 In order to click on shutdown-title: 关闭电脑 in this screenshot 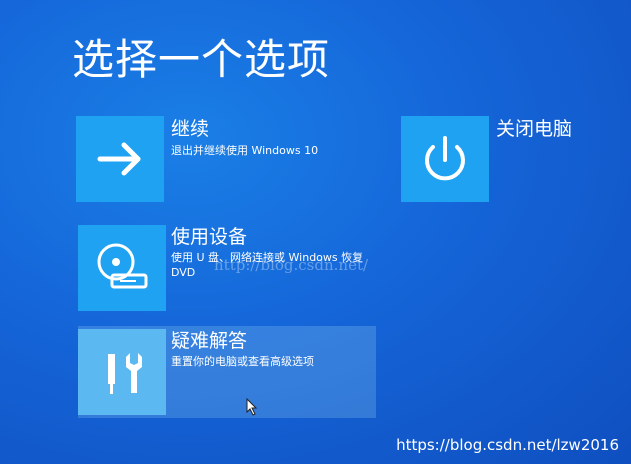, I will do `click(534, 129)`.